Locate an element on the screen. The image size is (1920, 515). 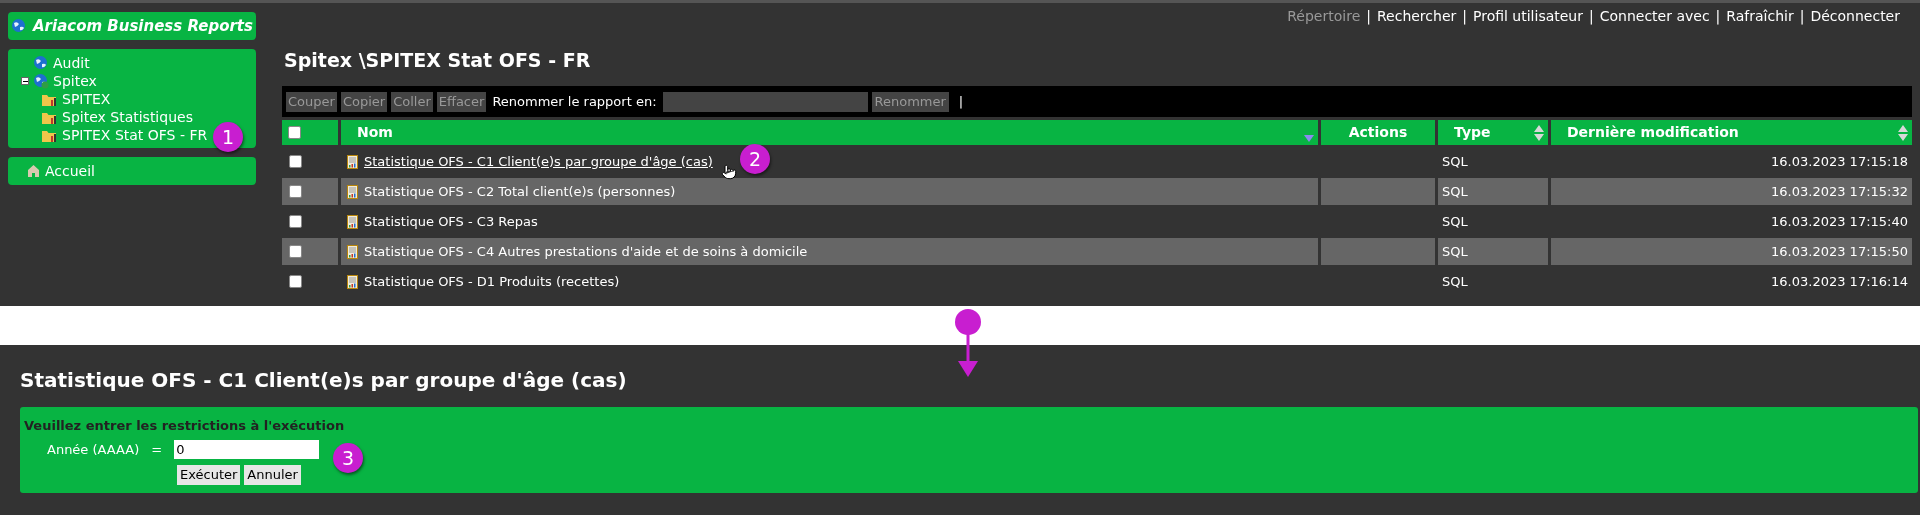
toolbar-button: Coller is located at coordinates (412, 101).